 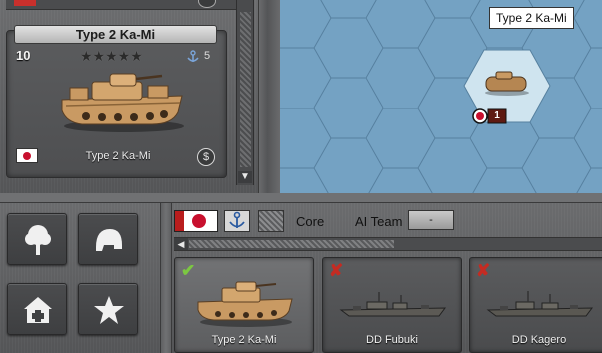 I want to click on dollar-icon: $, so click(x=206, y=157).